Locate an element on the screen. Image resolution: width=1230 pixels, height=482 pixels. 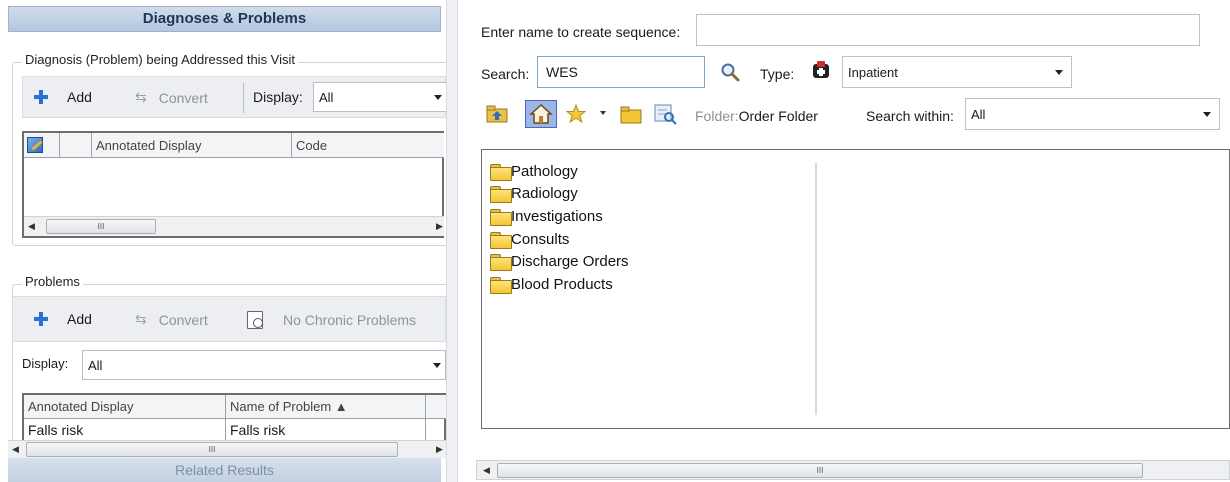
folder-label: Investigations is located at coordinates (557, 216).